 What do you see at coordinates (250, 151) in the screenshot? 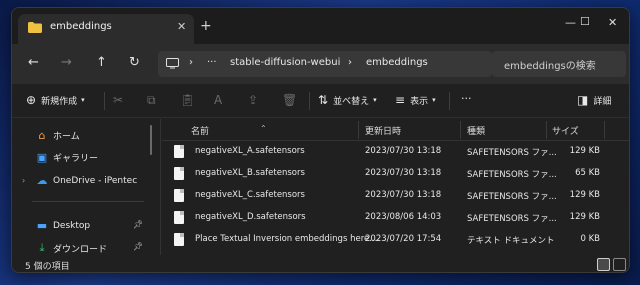
I see `file-name: negativeXL_A.safetensors` at bounding box center [250, 151].